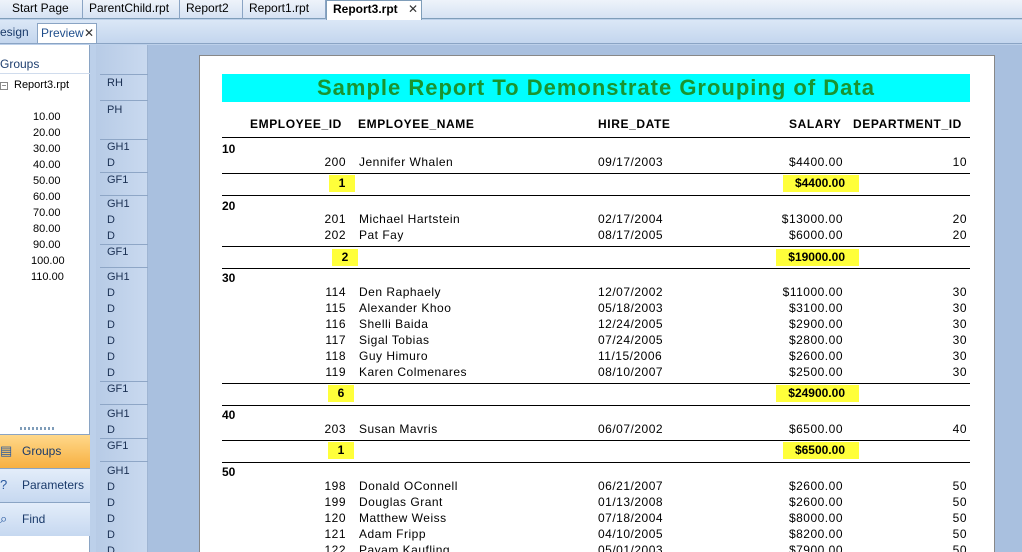 The width and height of the screenshot is (1022, 552). What do you see at coordinates (631, 162) in the screenshot?
I see `hire-date-cell: 09/17/2003` at bounding box center [631, 162].